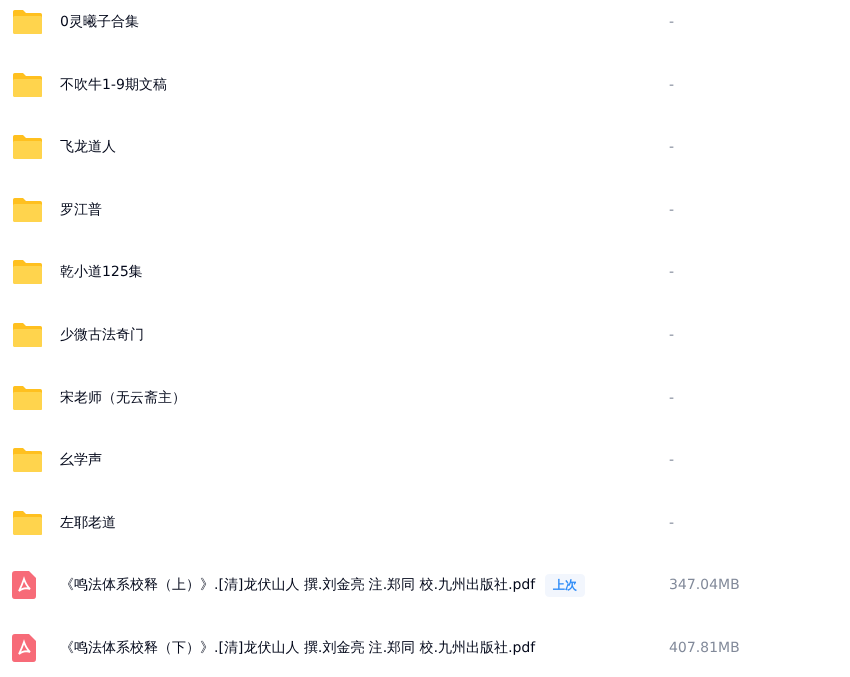  I want to click on last-opened-tag: 上次, so click(565, 585).